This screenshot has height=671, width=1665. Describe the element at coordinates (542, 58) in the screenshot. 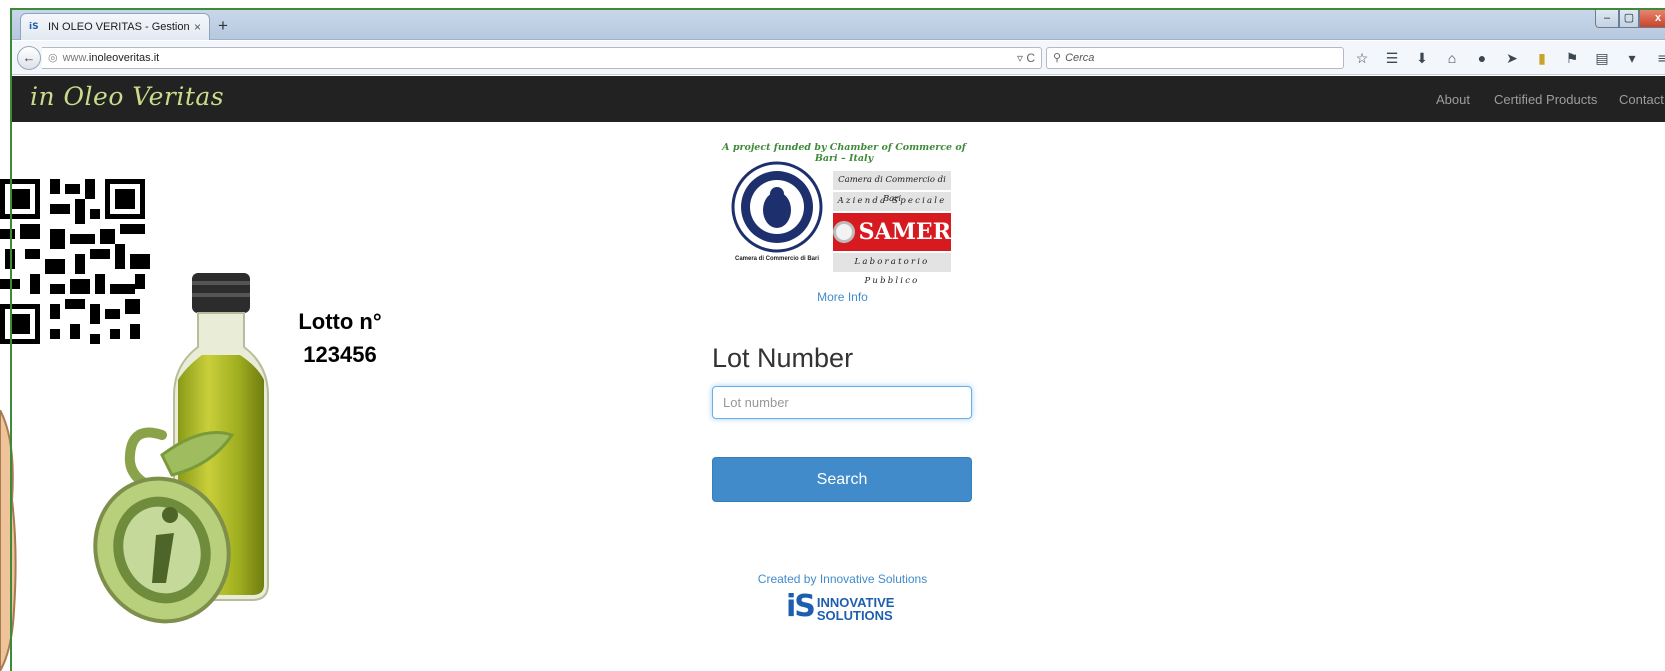

I see `address-bar: ◎ www.inoleoveritas.it ▿ C` at that location.